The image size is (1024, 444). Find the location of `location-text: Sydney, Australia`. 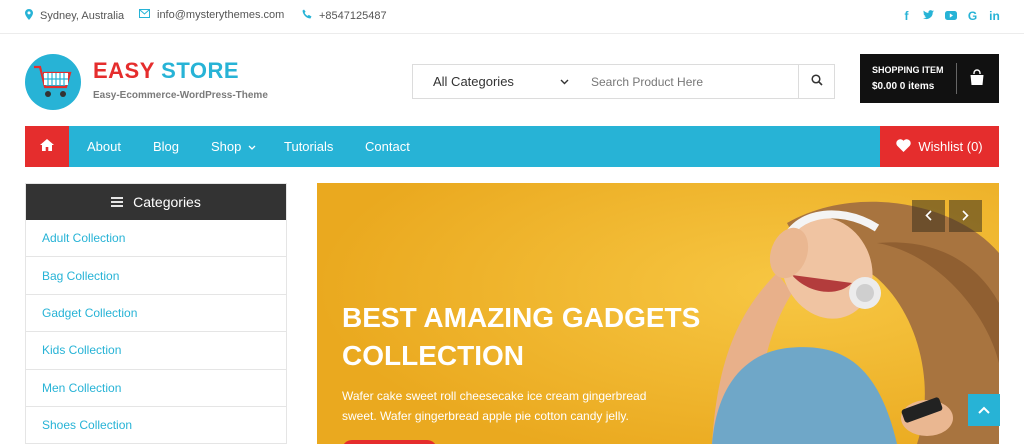

location-text: Sydney, Australia is located at coordinates (82, 16).